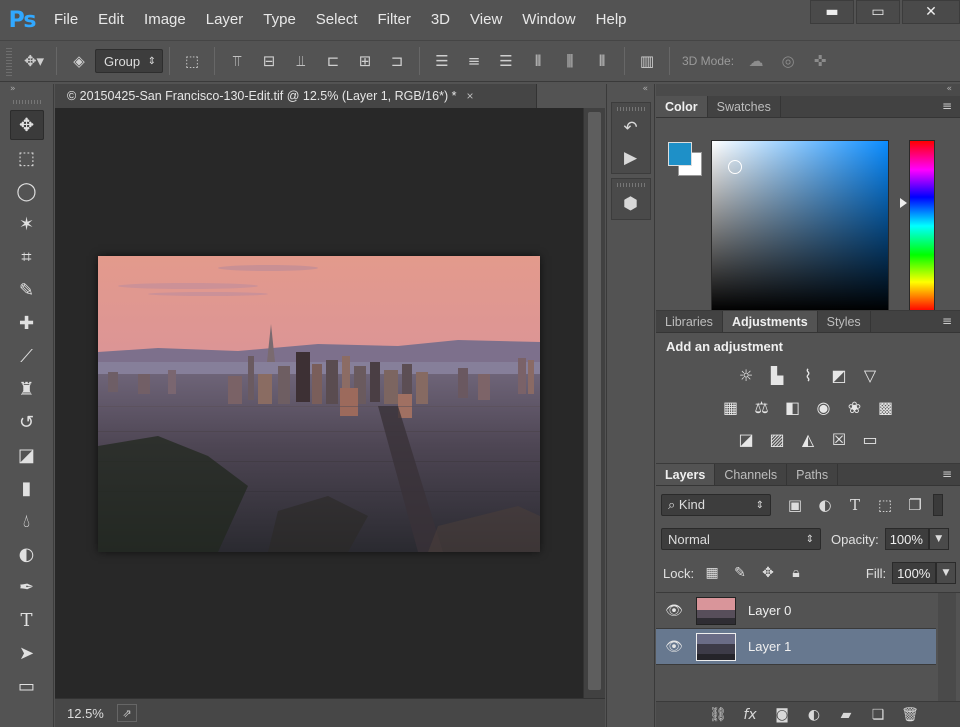 The height and width of the screenshot is (727, 960). Describe the element at coordinates (631, 158) in the screenshot. I see `actions-panel-icon: ▶` at that location.